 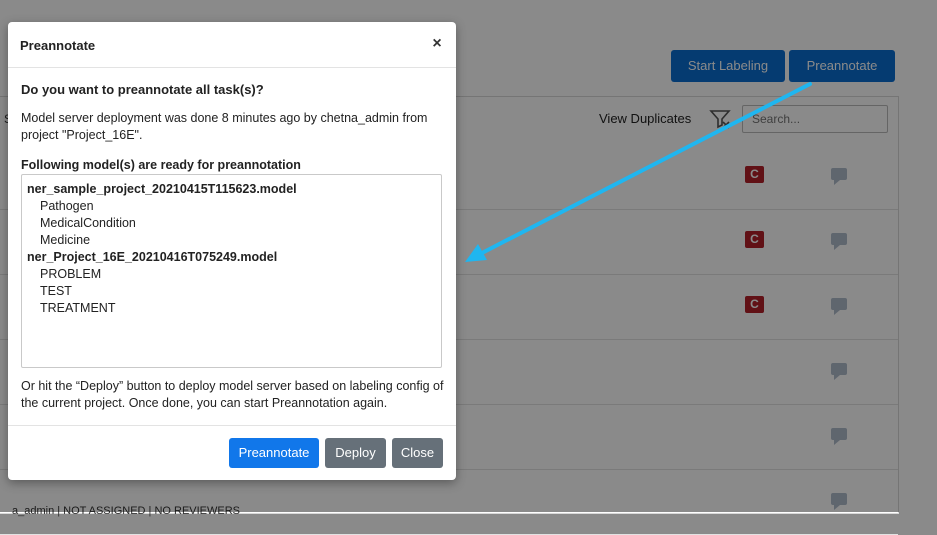 I want to click on model-label: Pathogen, so click(x=67, y=206).